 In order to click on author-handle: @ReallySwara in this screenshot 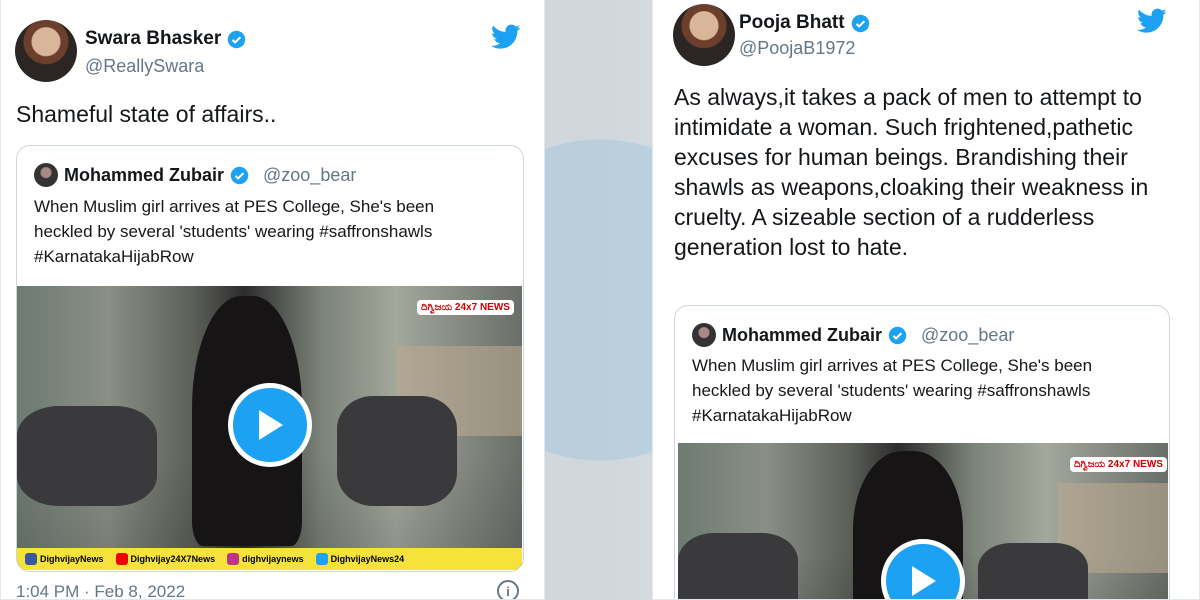, I will do `click(144, 66)`.